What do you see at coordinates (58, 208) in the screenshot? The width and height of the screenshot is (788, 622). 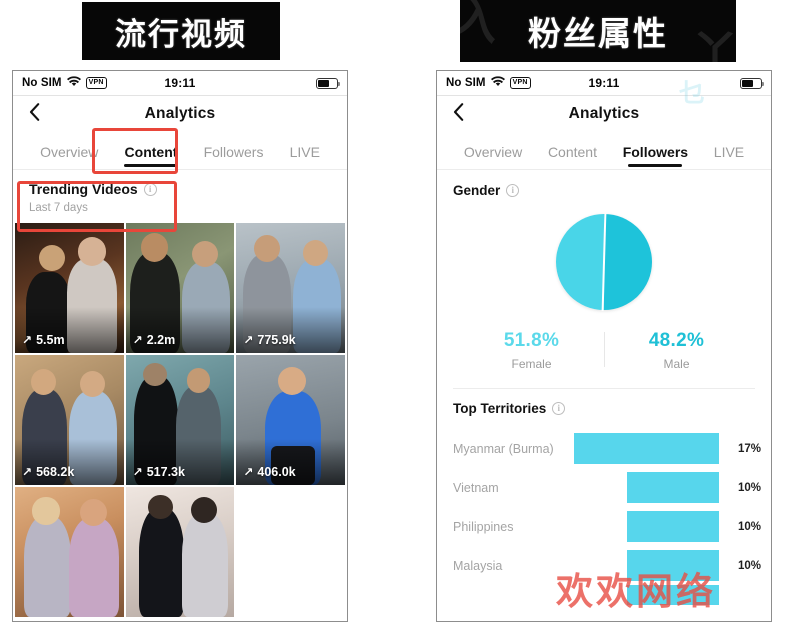 I see `trending-videos-subtitle: Last 7 days` at bounding box center [58, 208].